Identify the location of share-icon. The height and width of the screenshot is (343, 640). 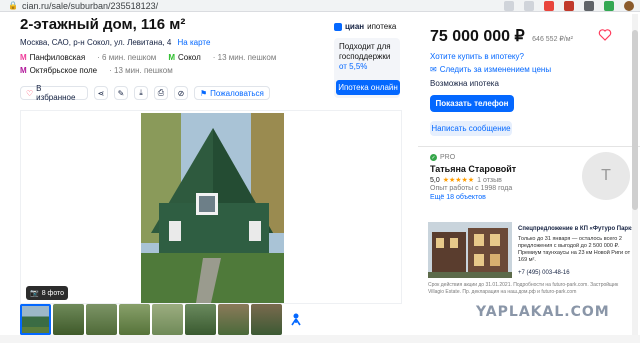
(509, 6).